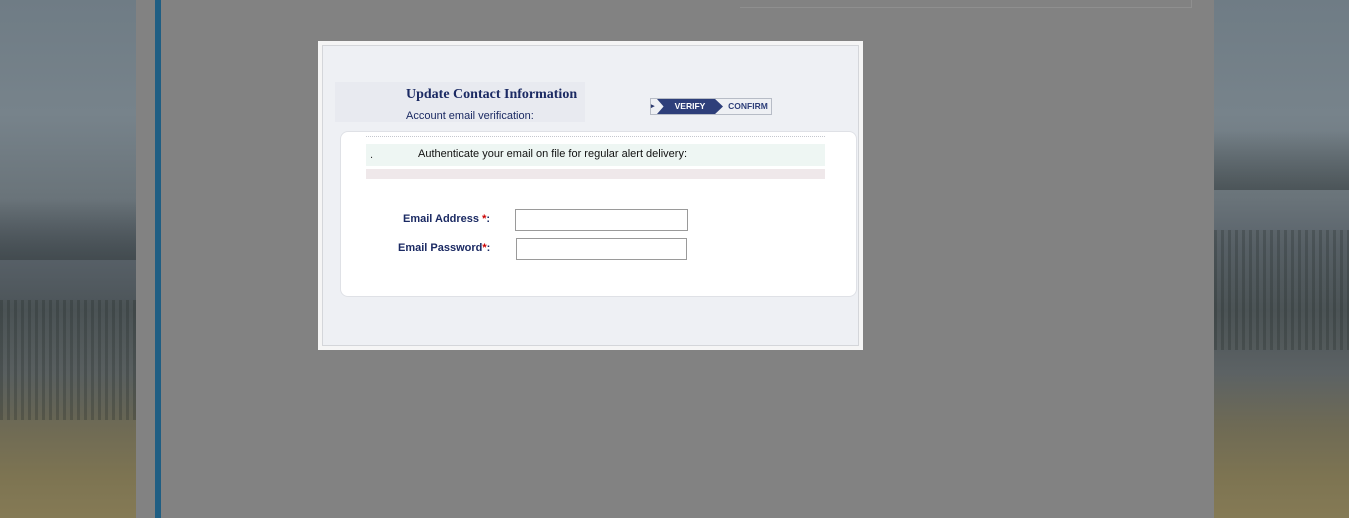 The width and height of the screenshot is (1349, 518). I want to click on background-landscape-right, so click(1281, 259).